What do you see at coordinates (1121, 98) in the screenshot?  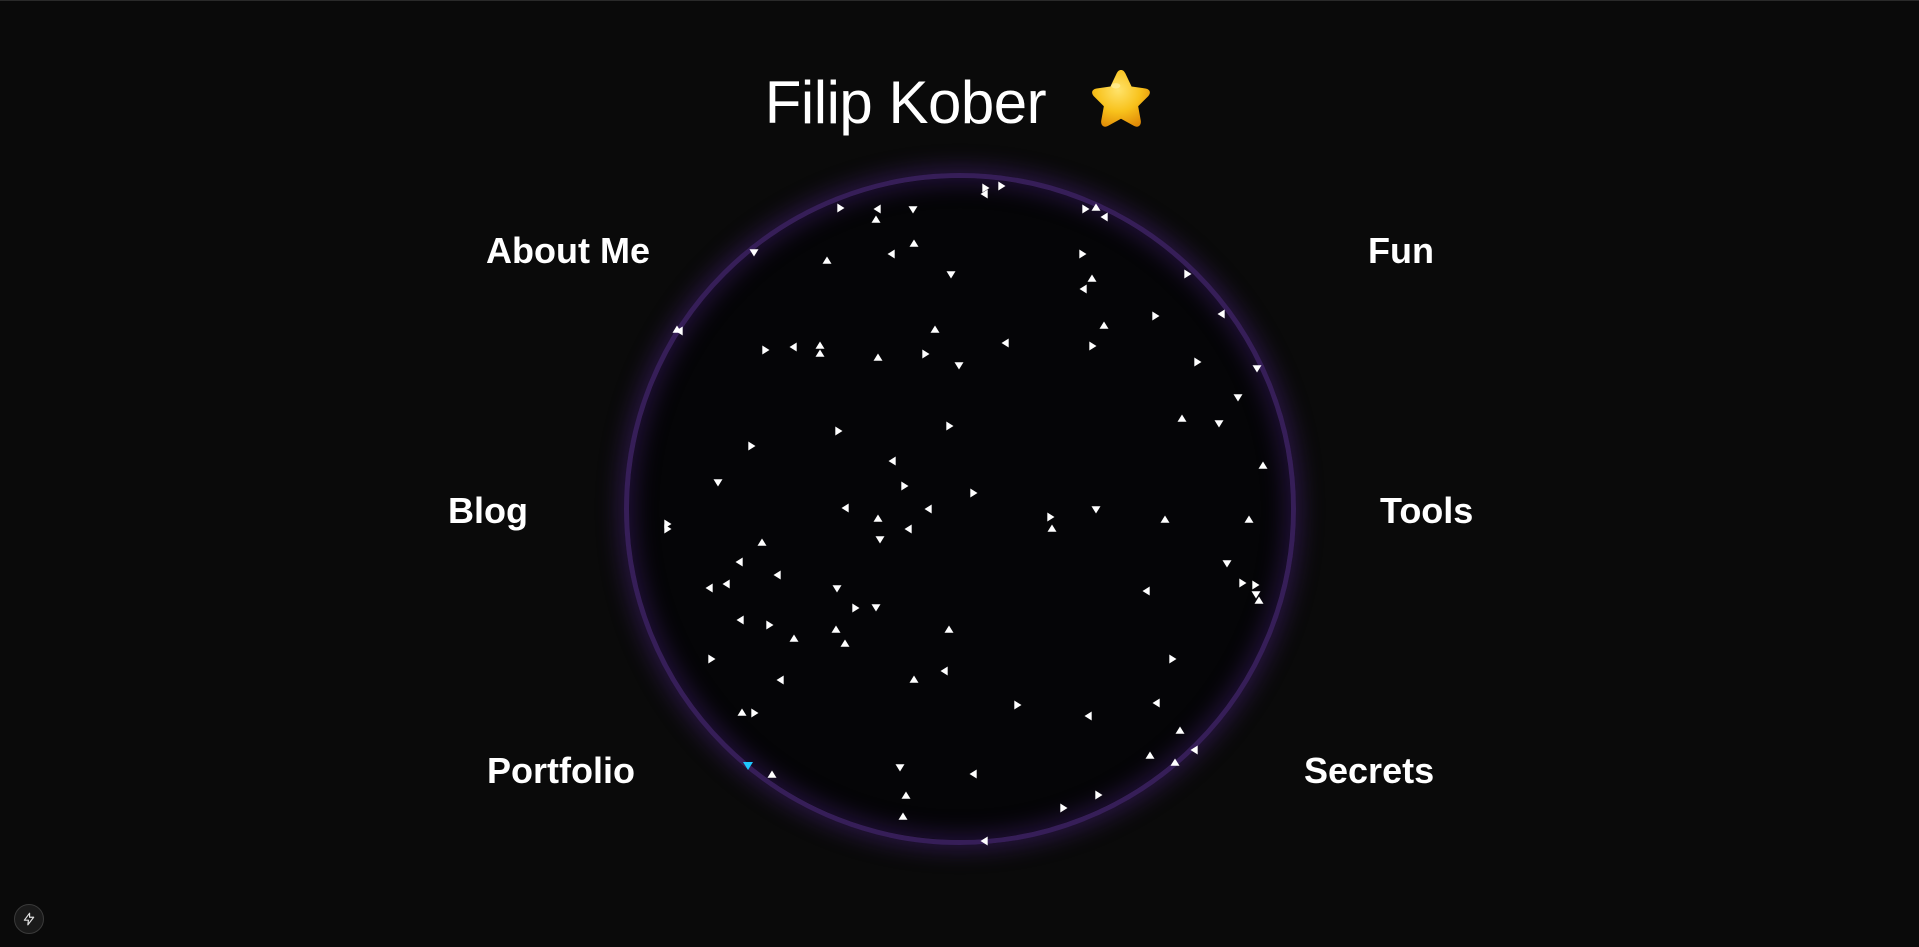 I see `star-emoji-icon` at bounding box center [1121, 98].